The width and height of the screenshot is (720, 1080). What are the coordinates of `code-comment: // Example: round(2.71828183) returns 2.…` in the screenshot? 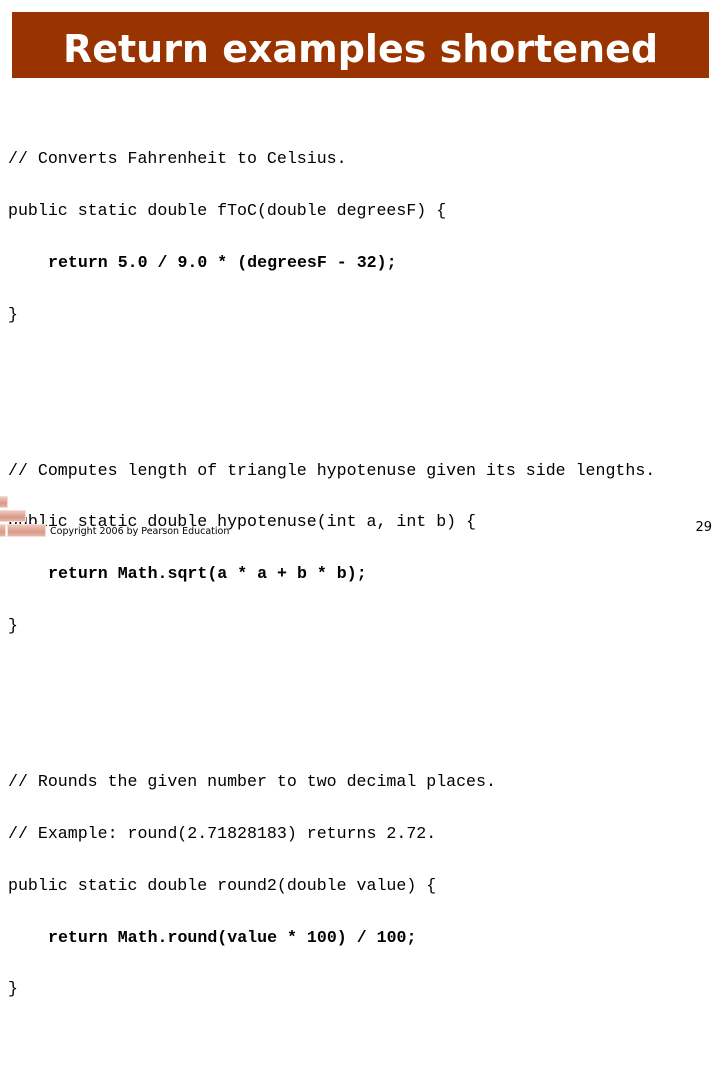 It's located at (222, 833).